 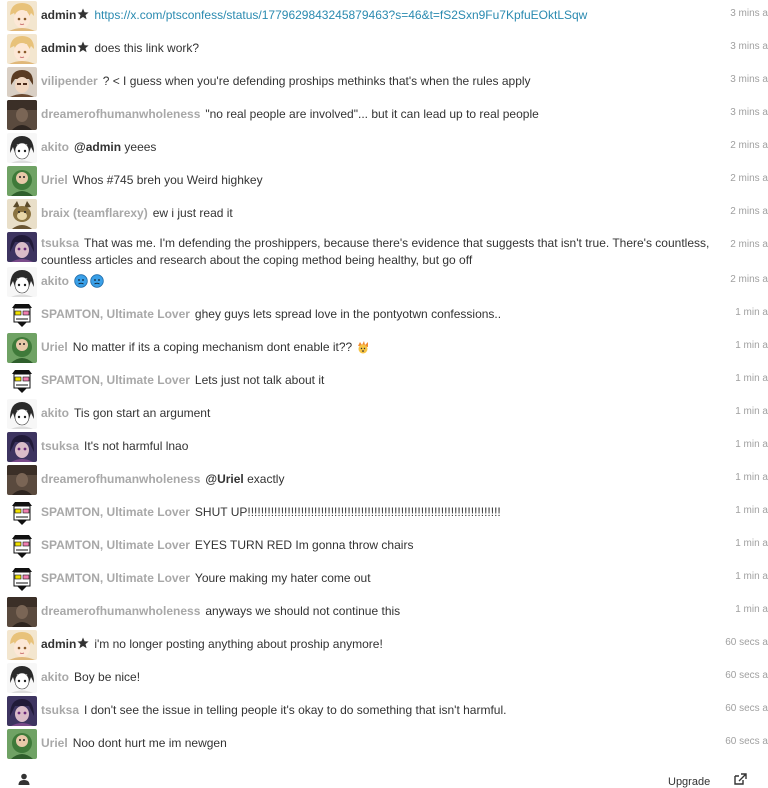 I want to click on username: braix (teamflarexy), so click(x=94, y=213).